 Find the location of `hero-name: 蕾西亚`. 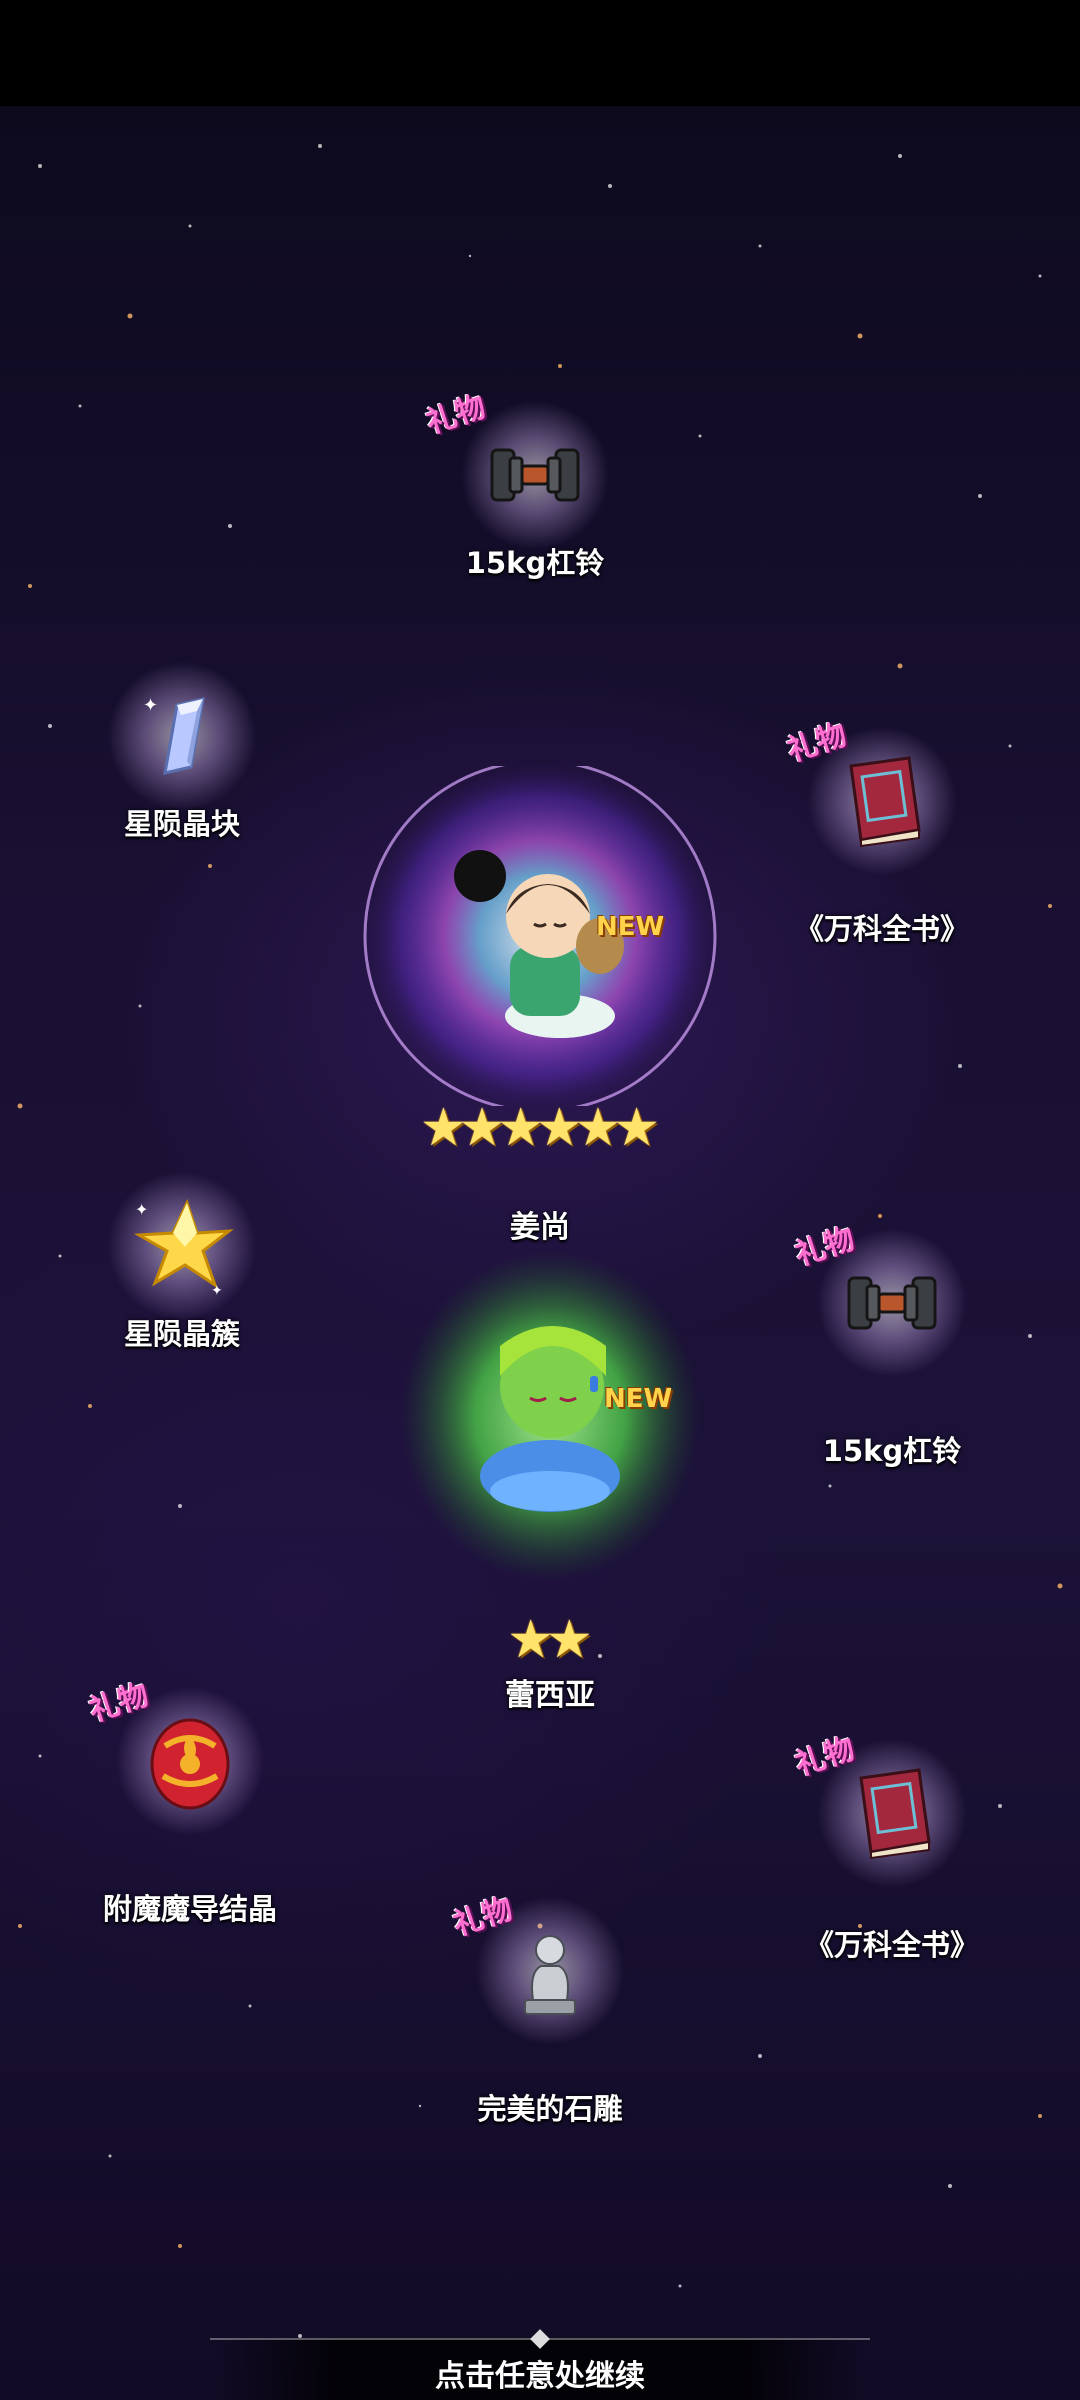

hero-name: 蕾西亚 is located at coordinates (550, 1695).